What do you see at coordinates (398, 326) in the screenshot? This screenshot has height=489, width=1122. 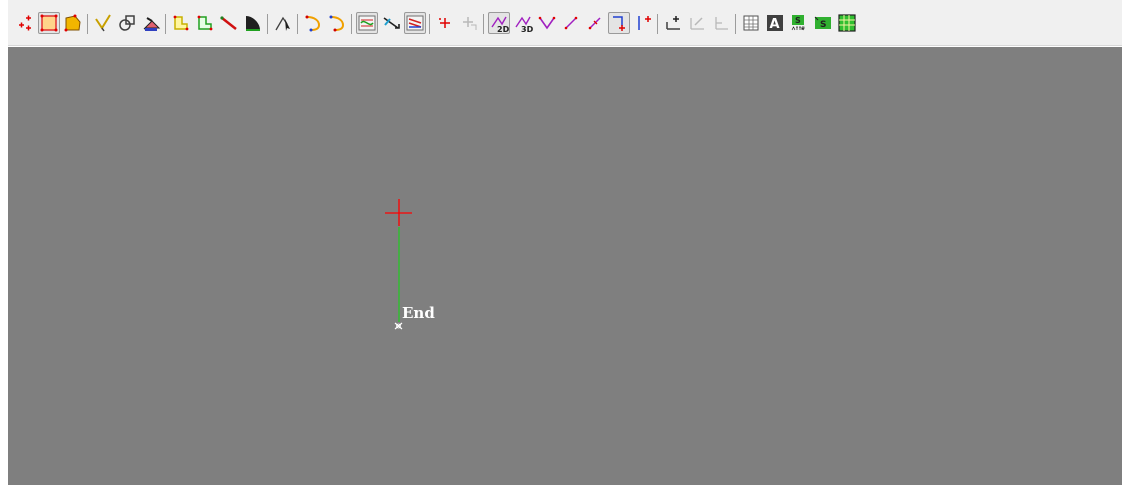 I see `end-point-marker` at bounding box center [398, 326].